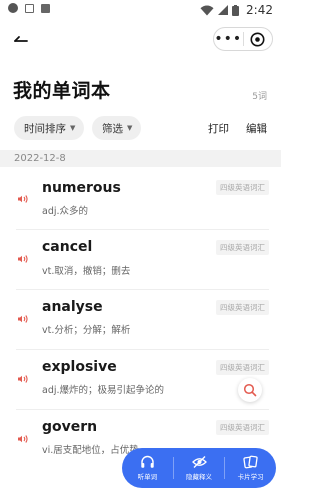  Describe the element at coordinates (140, 200) in the screenshot. I see `word-row: numerous adj.众多的 四级英语词汇` at that location.